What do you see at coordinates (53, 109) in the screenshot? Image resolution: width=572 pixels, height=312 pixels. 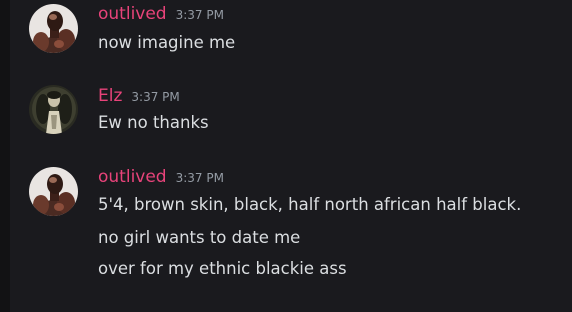 I see `gothic-statue-avatar-icon` at bounding box center [53, 109].